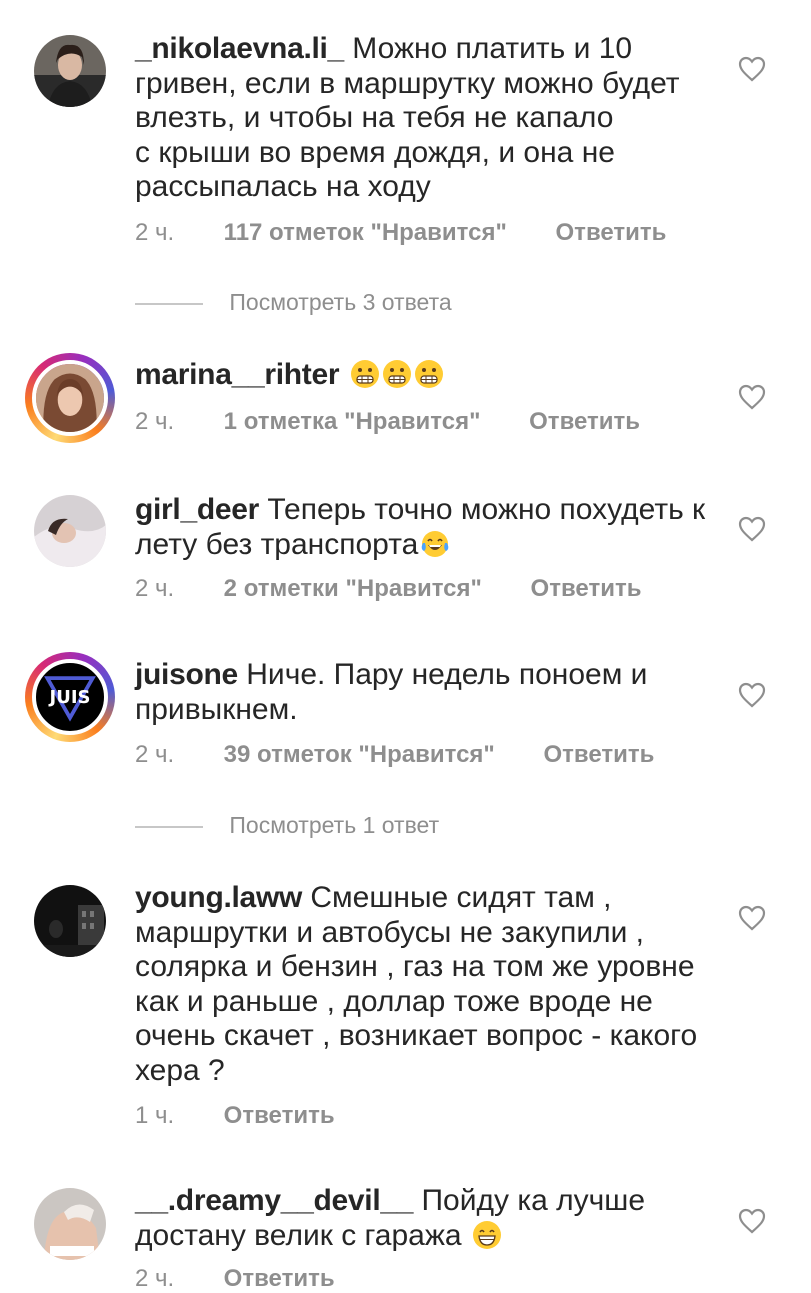  I want to click on comment-meta: 2 ч. 117 отметок "Нравится" Ответить, so click(400, 233).